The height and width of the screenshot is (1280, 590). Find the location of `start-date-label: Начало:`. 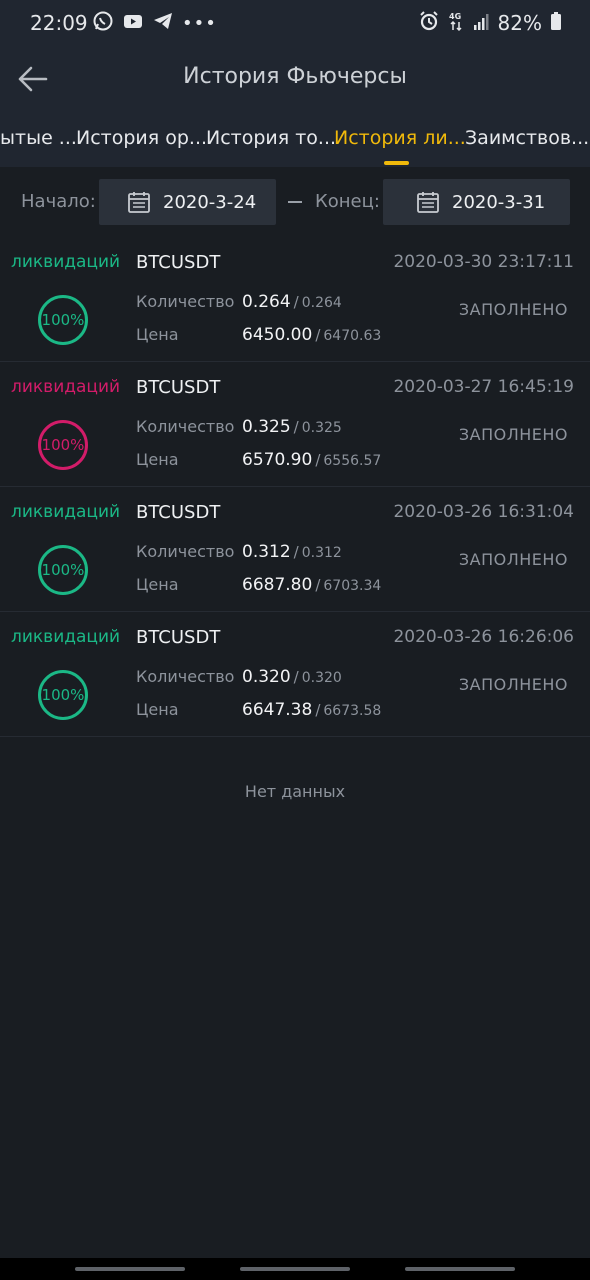

start-date-label: Начало: is located at coordinates (58, 201).